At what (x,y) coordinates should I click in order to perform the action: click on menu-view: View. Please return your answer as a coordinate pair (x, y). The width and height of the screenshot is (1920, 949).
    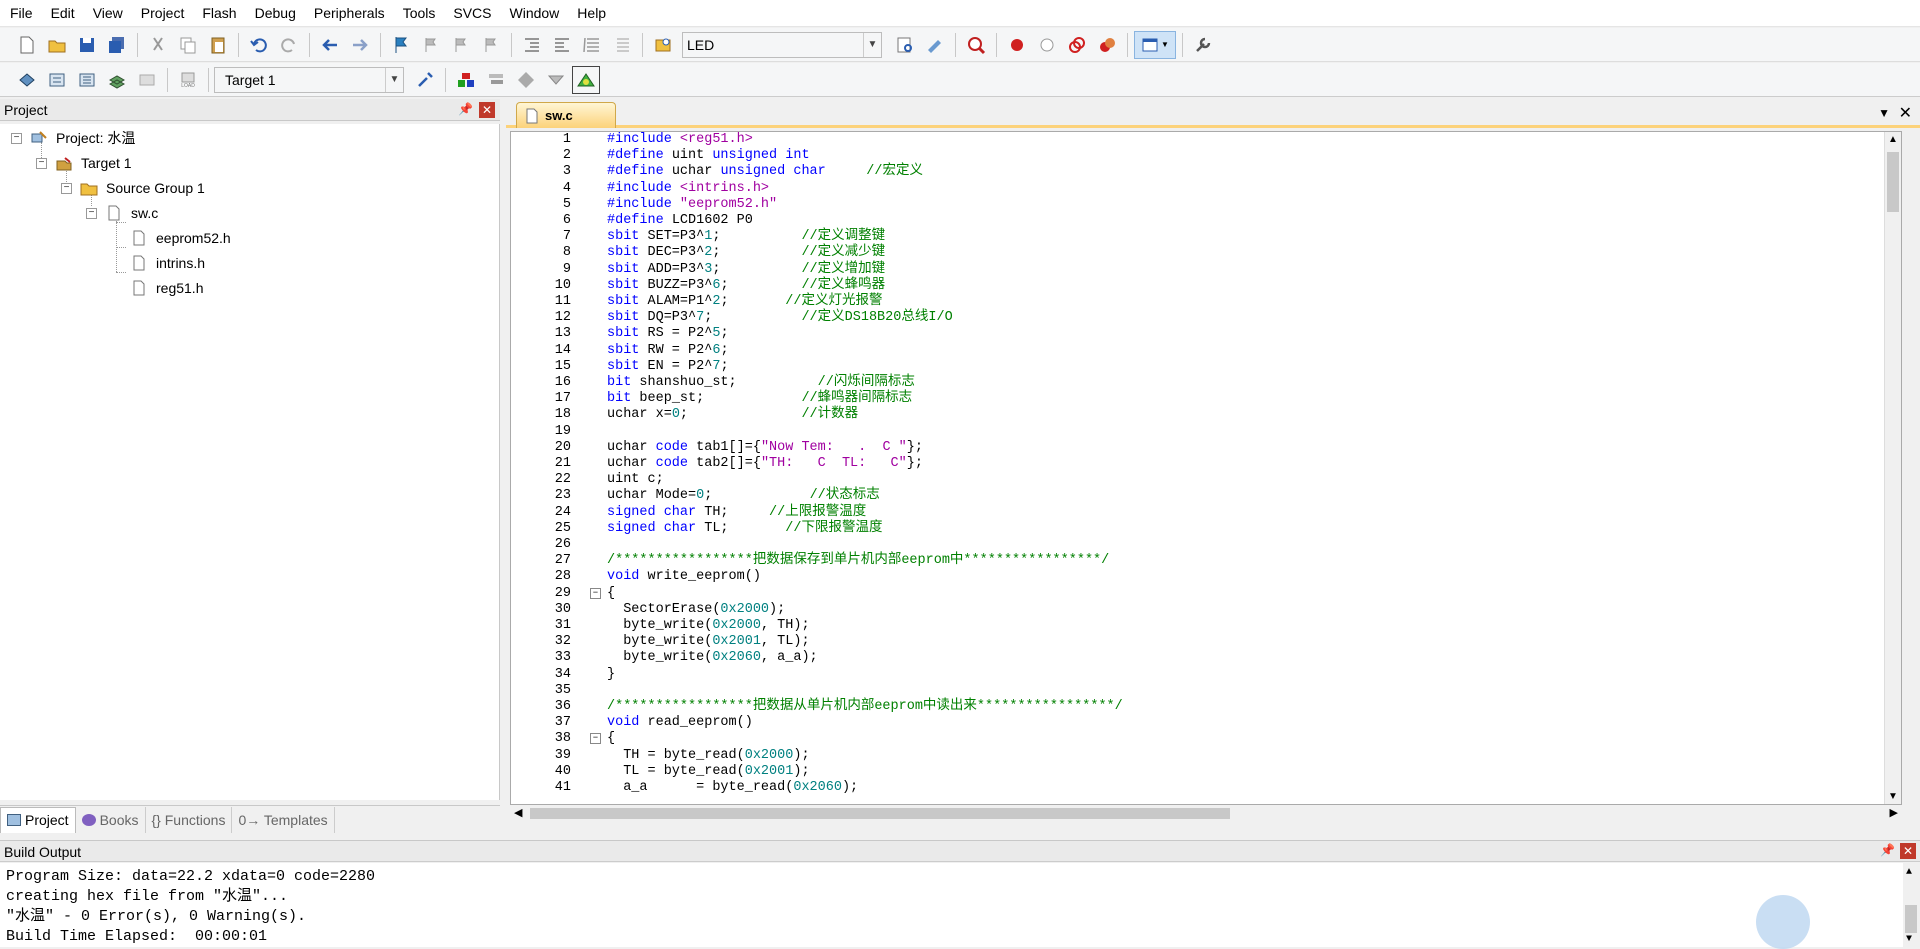
    Looking at the image, I should click on (107, 13).